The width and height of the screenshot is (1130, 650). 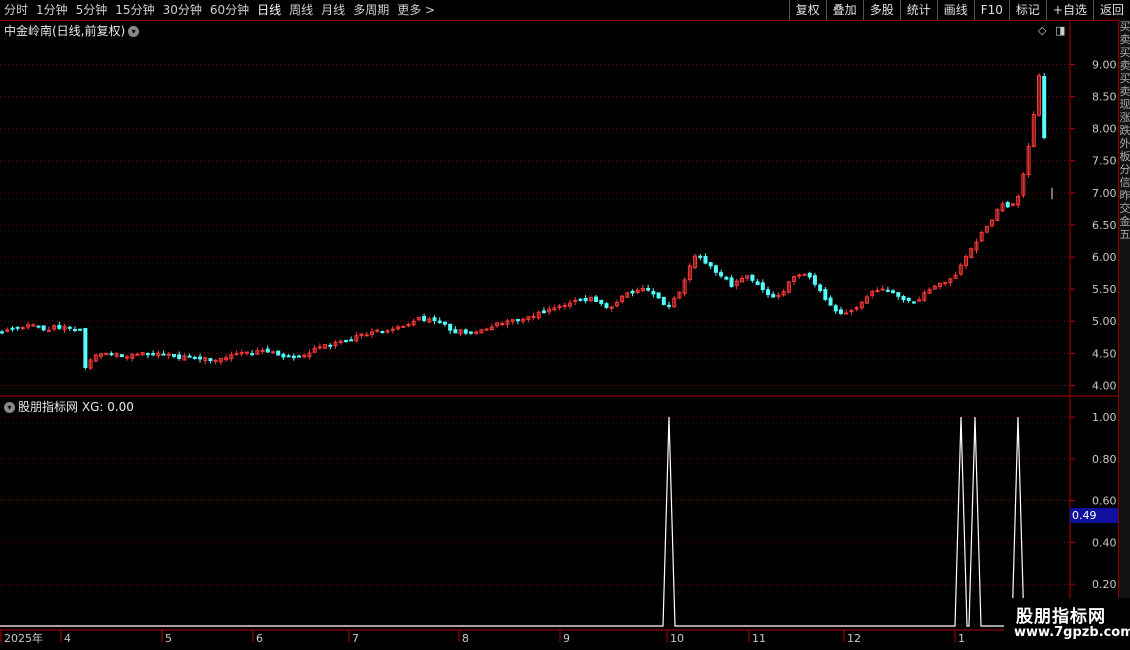 What do you see at coordinates (1124, 104) in the screenshot?
I see `side-panel-char: 现` at bounding box center [1124, 104].